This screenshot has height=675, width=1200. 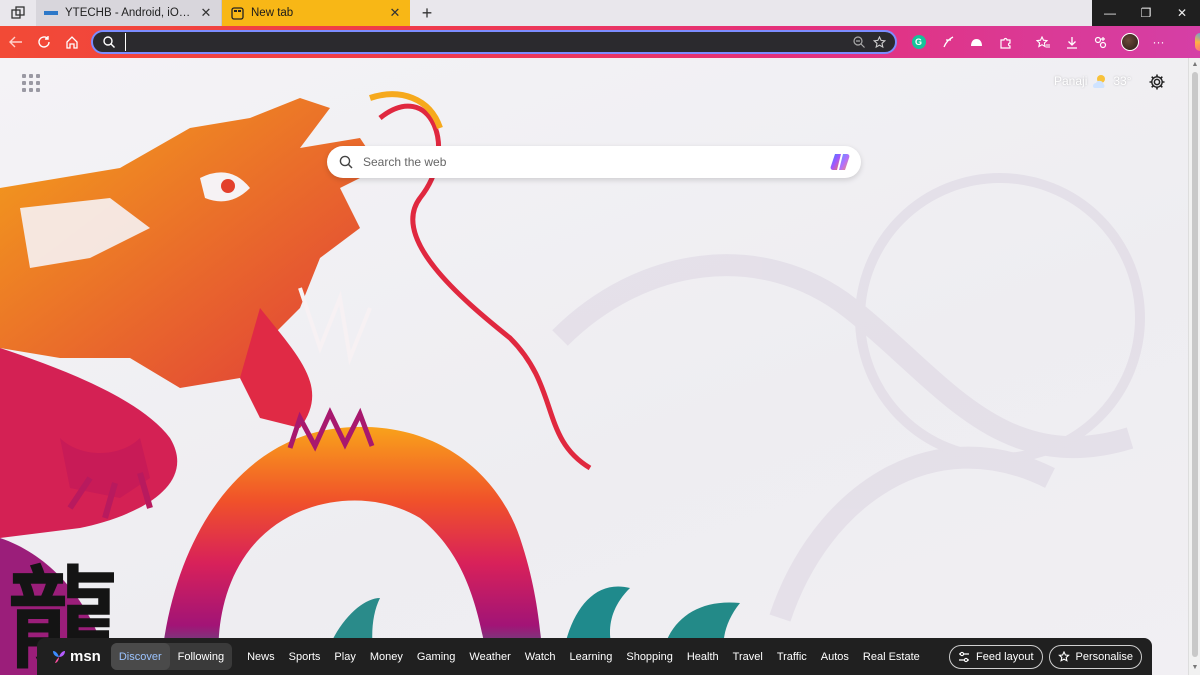 What do you see at coordinates (386, 657) in the screenshot?
I see `category-money: Money` at bounding box center [386, 657].